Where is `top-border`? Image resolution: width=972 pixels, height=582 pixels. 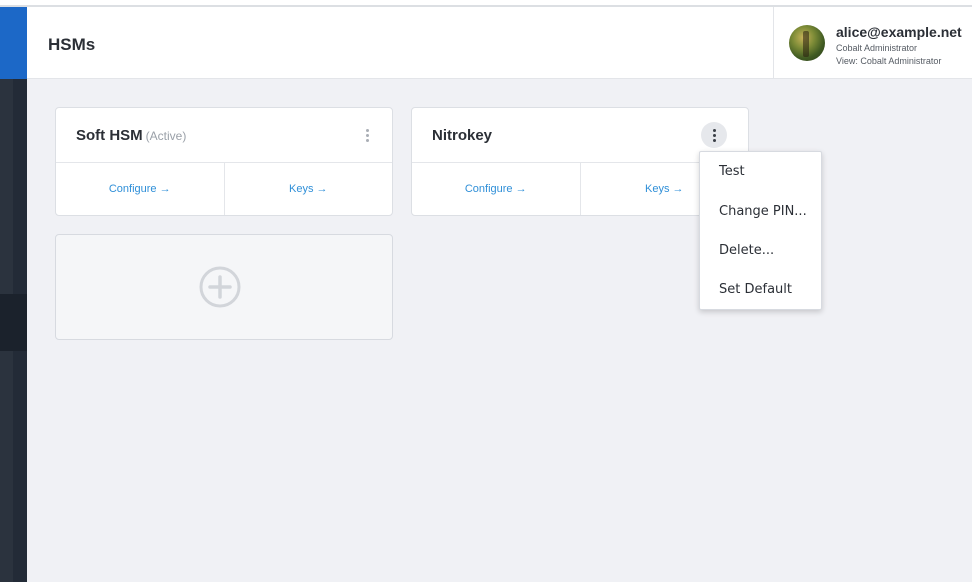
top-border is located at coordinates (486, 3).